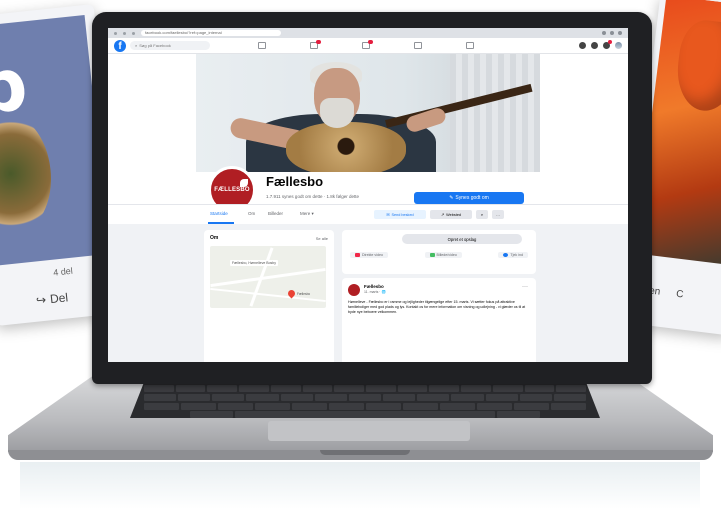 Image resolution: width=721 pixels, height=509 pixels. Describe the element at coordinates (432, 255) in the screenshot. I see `photo-icon` at that location.